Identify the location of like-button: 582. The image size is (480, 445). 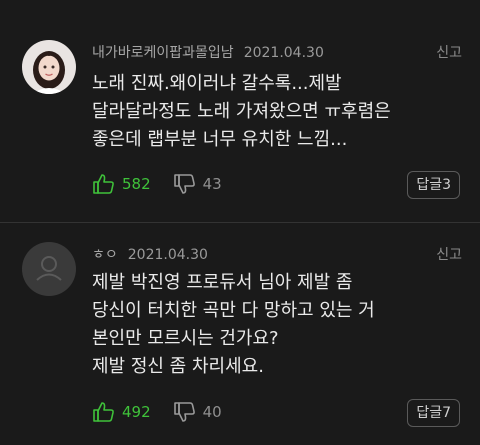
(121, 184).